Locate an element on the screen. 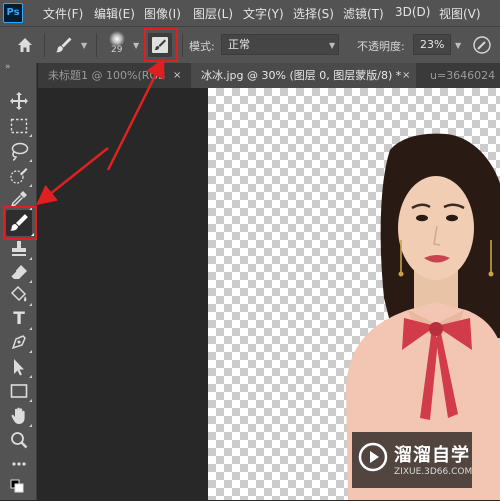  zoom-tool is located at coordinates (19, 440).